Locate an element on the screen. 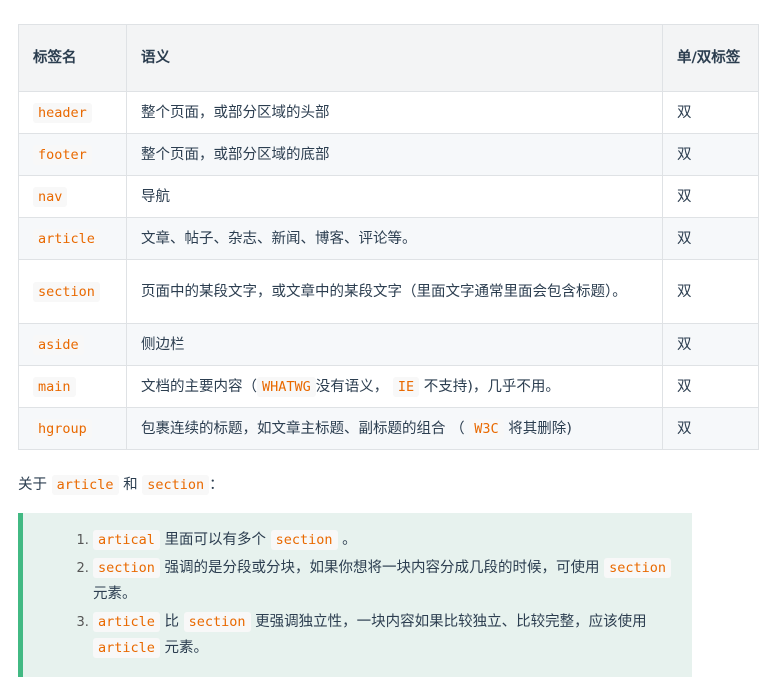 The width and height of the screenshot is (783, 685). header-meaning: 语义 is located at coordinates (394, 58).